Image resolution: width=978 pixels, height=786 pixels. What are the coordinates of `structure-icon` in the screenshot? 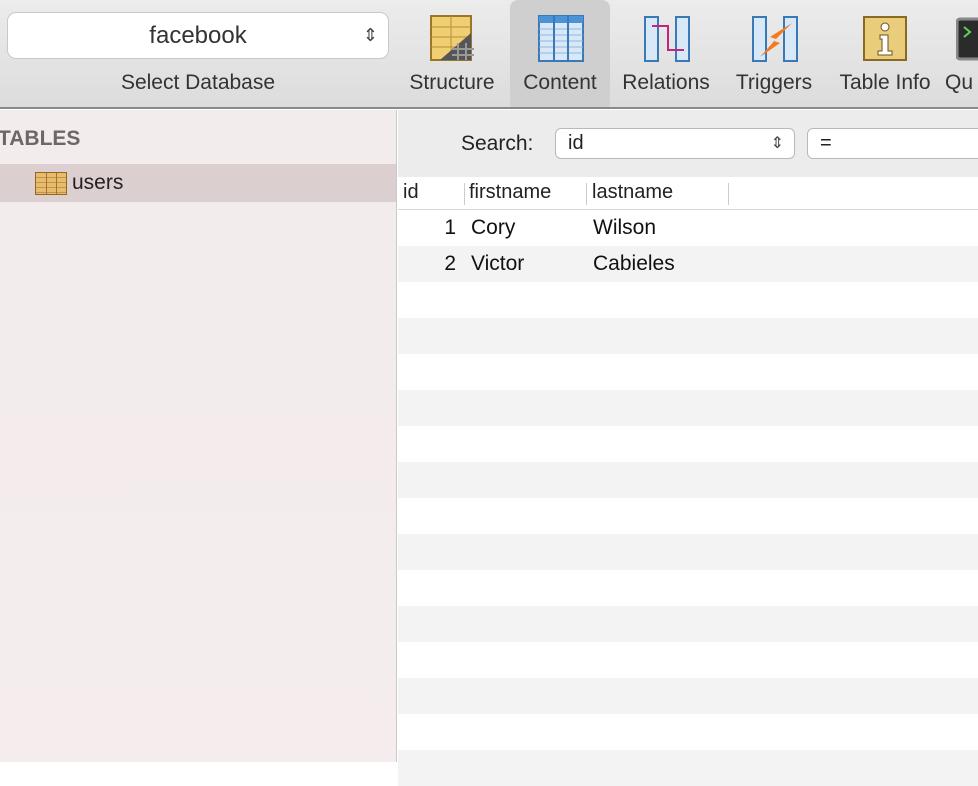 It's located at (452, 38).